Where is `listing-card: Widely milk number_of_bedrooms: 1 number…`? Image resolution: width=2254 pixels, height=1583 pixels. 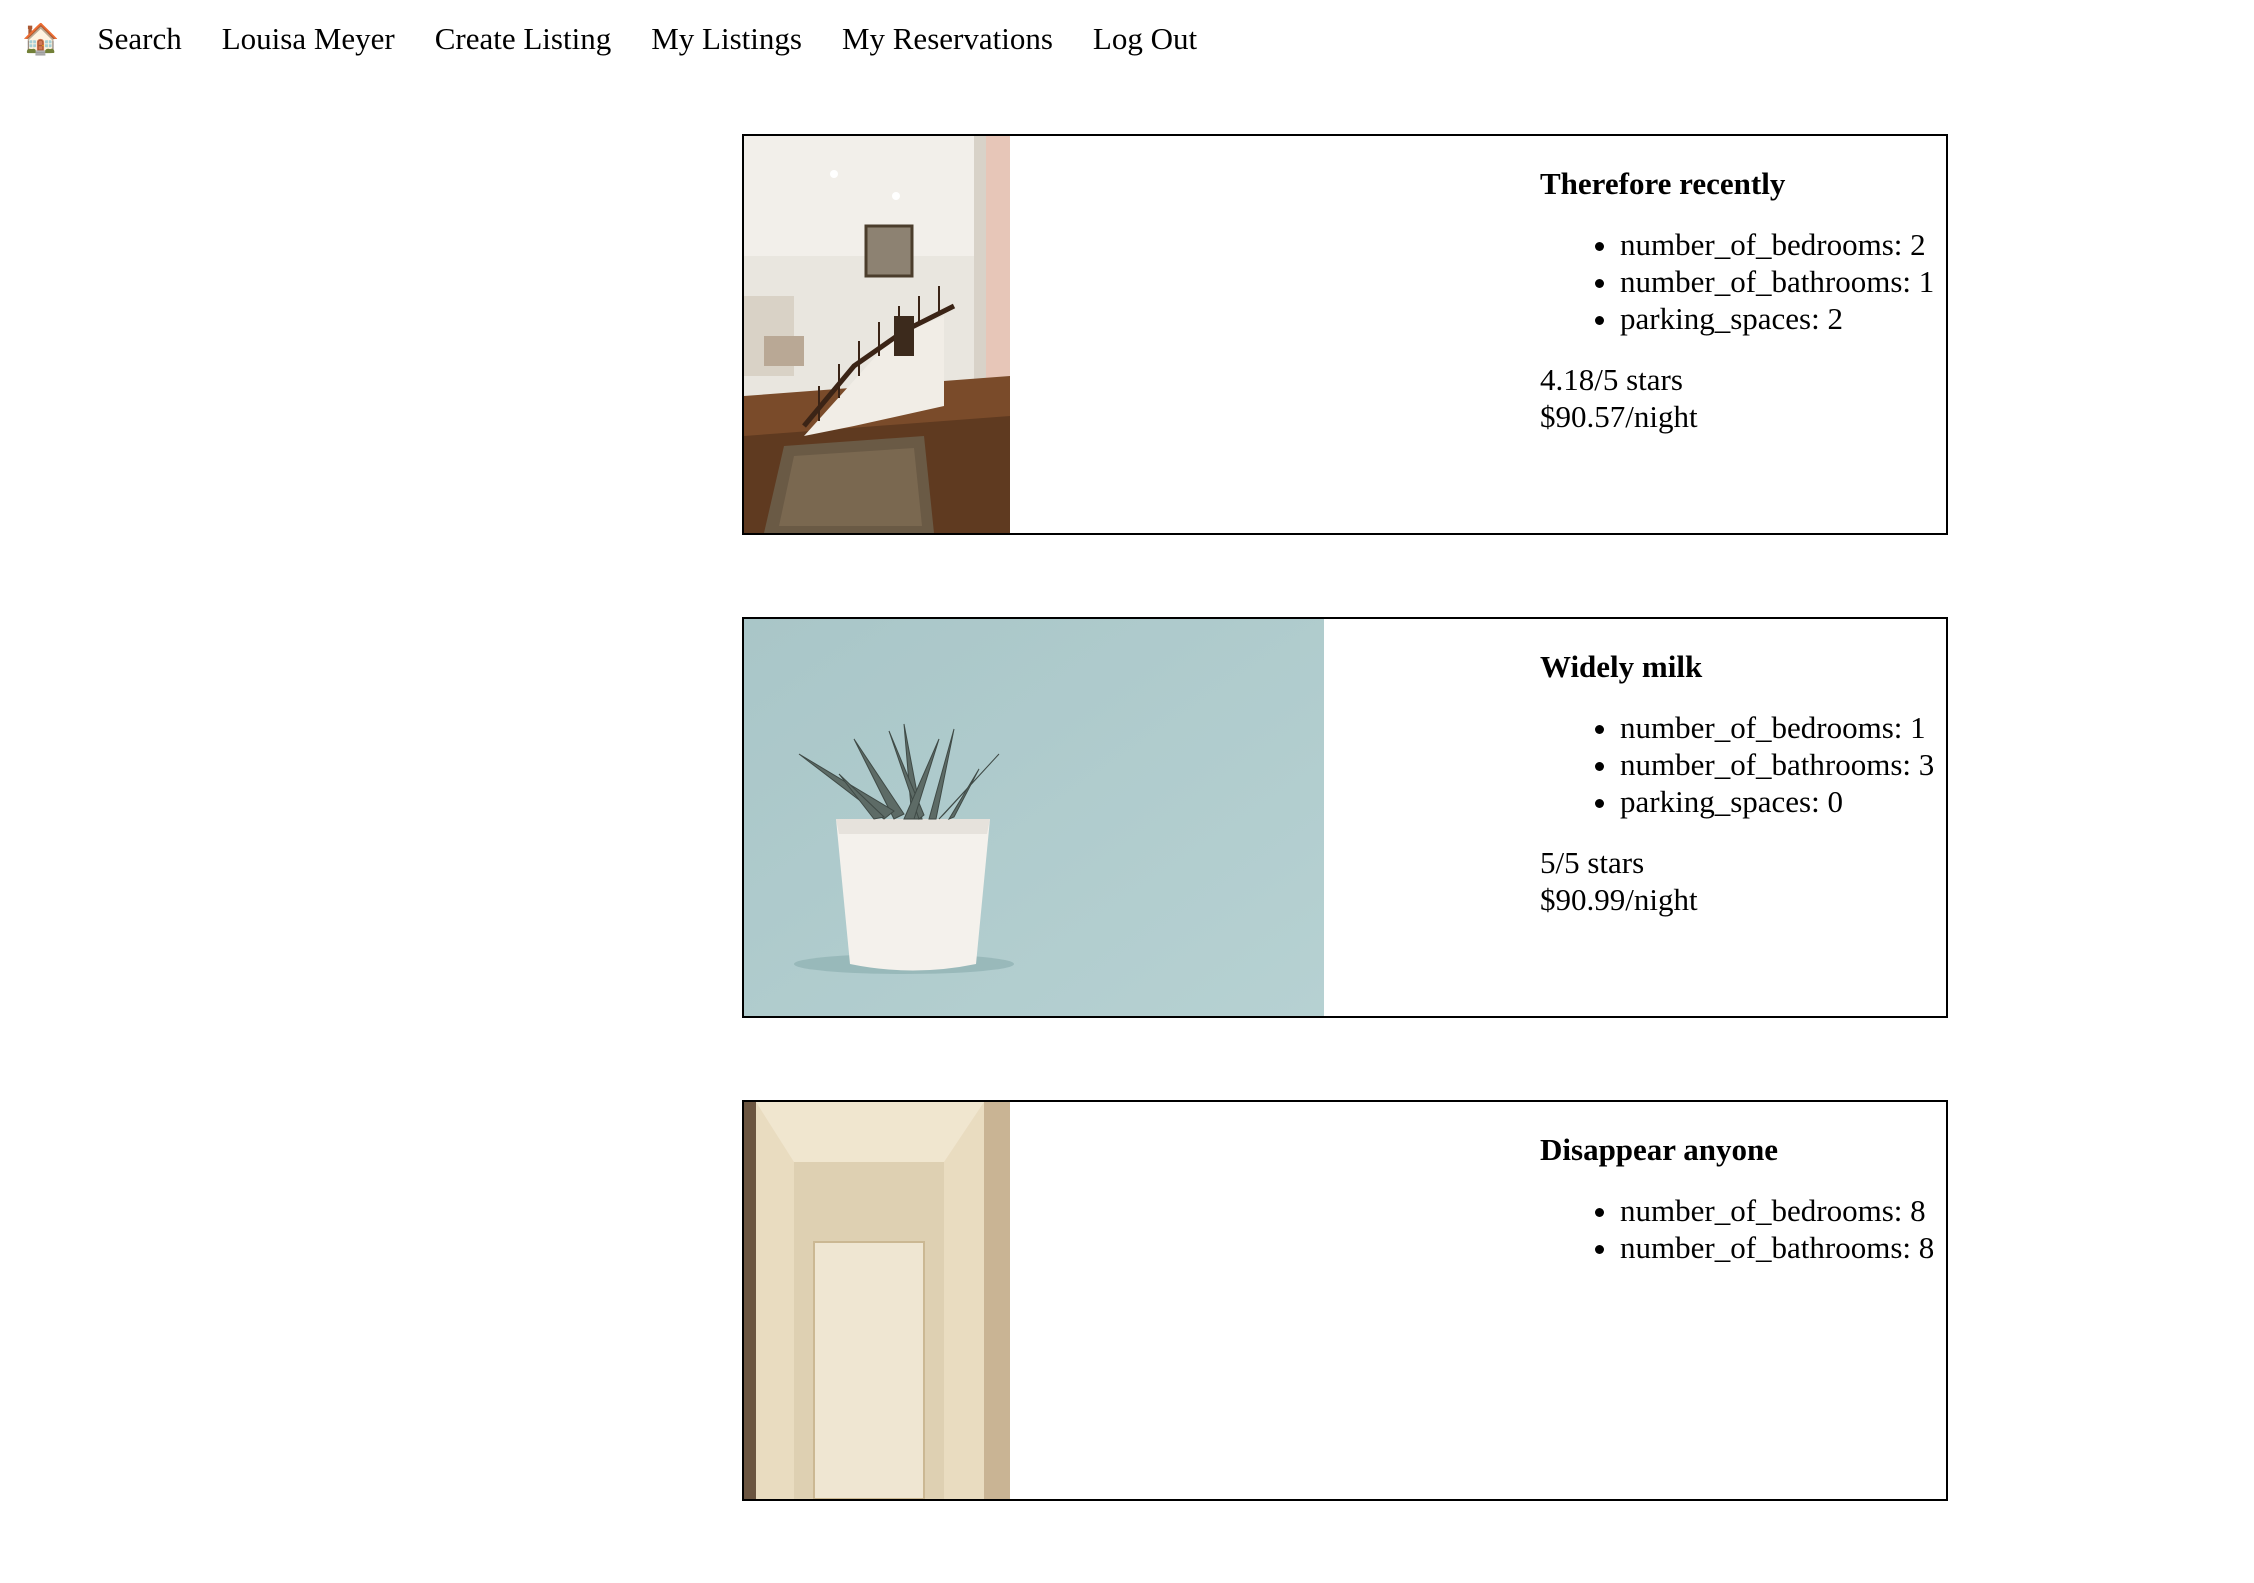
listing-card: Widely milk number_of_bedrooms: 1 number… is located at coordinates (1345, 817).